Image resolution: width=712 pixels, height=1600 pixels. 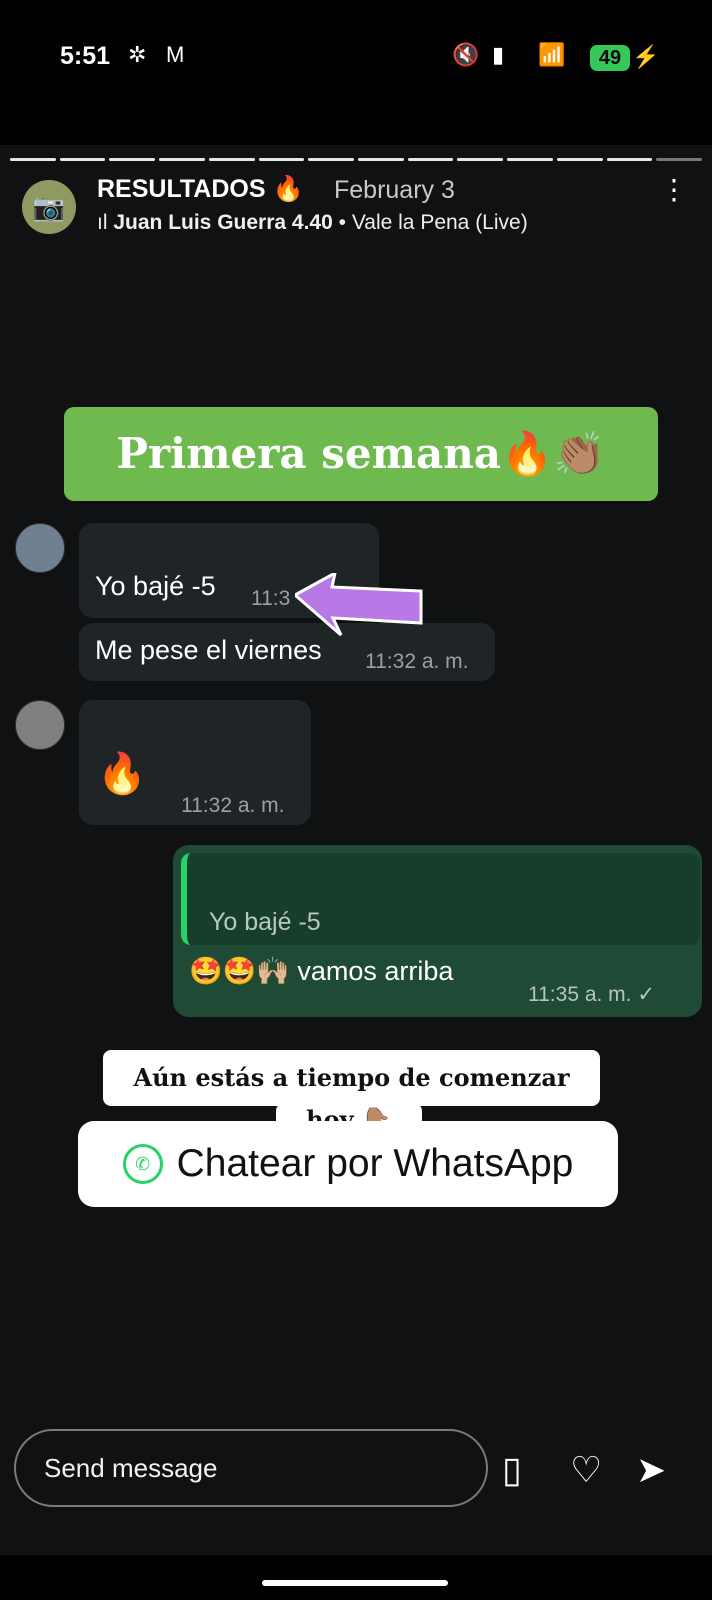 I want to click on reply-text: 🤩🤩🙌🏼 vamos arriba, so click(x=321, y=971).